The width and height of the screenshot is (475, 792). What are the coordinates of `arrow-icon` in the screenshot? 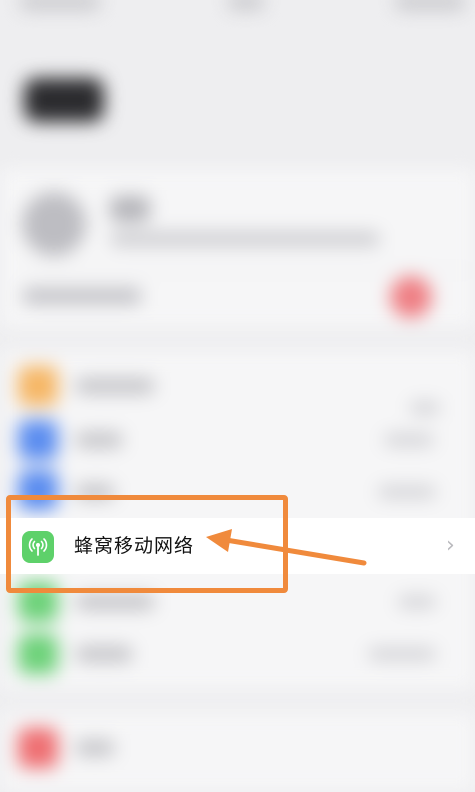 It's located at (286, 547).